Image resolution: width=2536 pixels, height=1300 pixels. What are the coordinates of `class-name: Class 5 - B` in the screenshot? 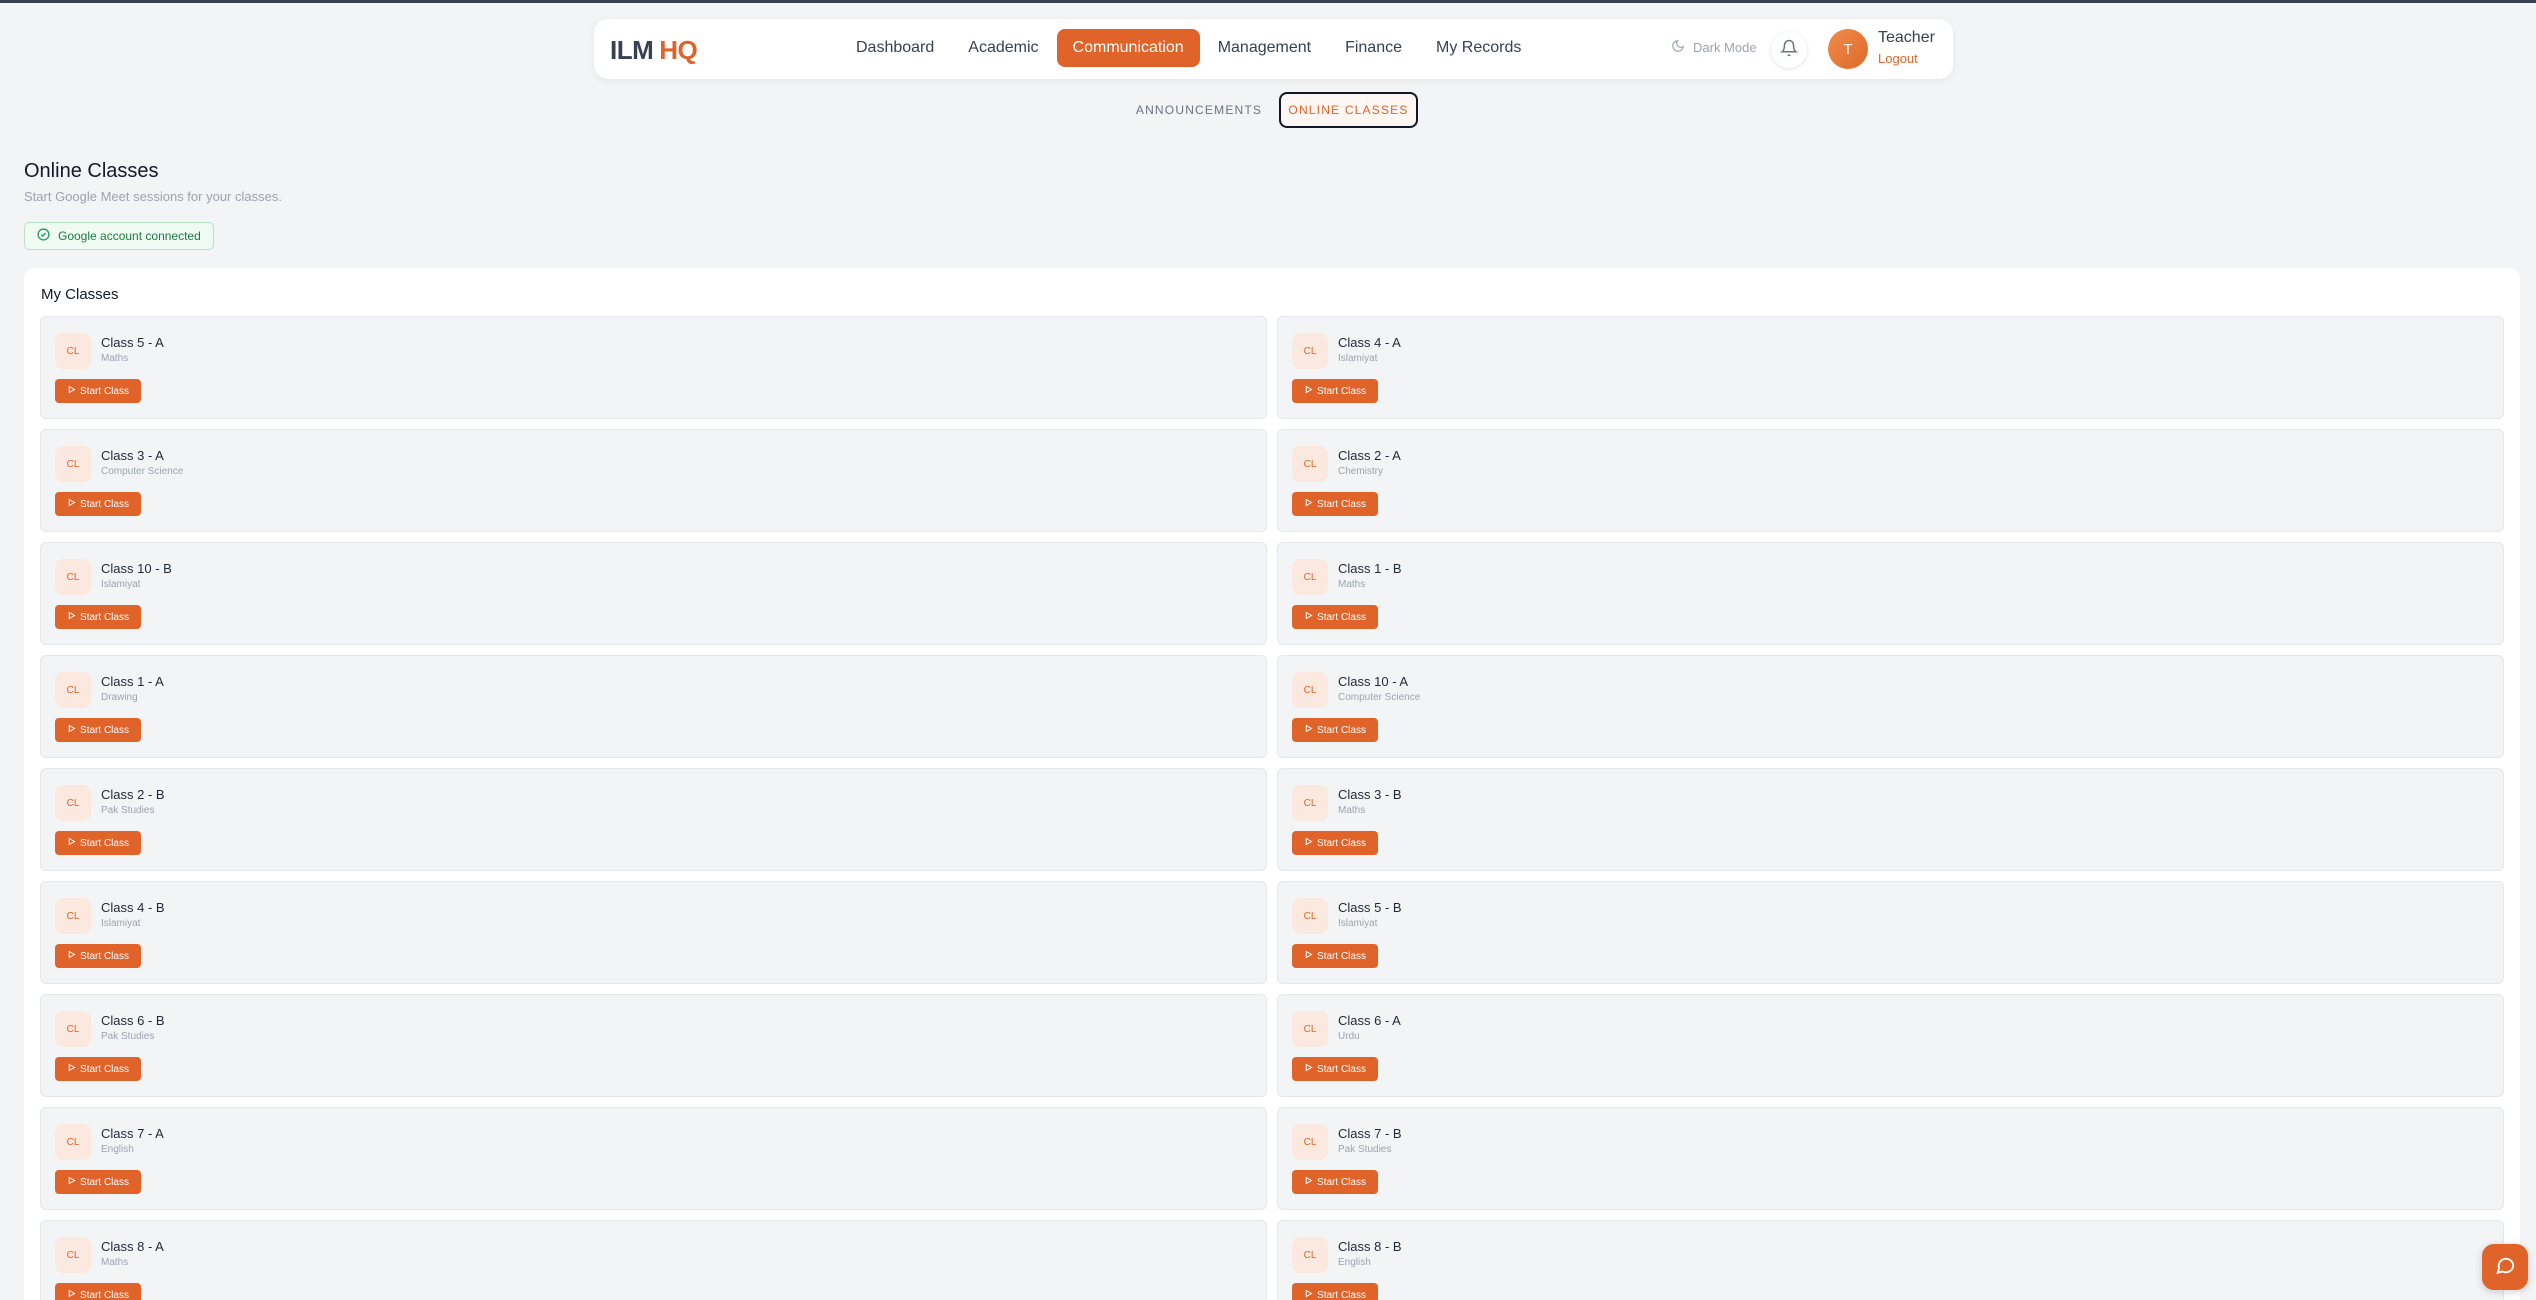 It's located at (1370, 907).